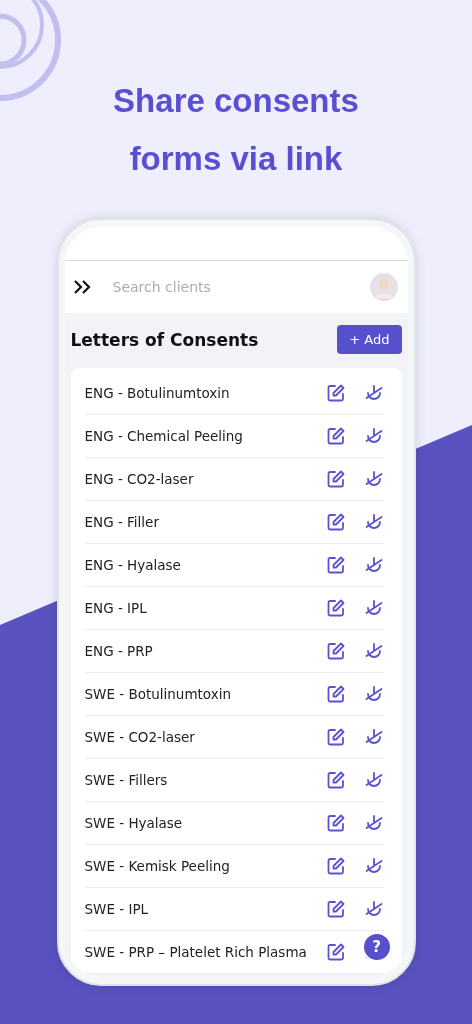 The height and width of the screenshot is (1024, 472). What do you see at coordinates (196, 737) in the screenshot?
I see `letter-name: SWE - CO2-laser` at bounding box center [196, 737].